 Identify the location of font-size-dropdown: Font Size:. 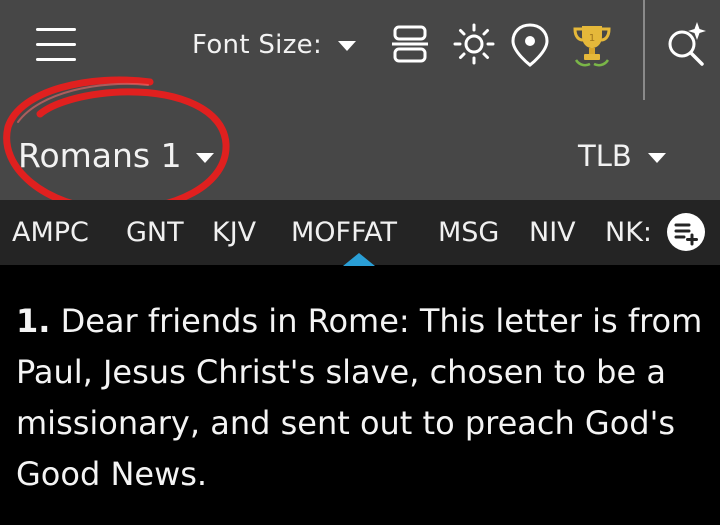
(274, 45).